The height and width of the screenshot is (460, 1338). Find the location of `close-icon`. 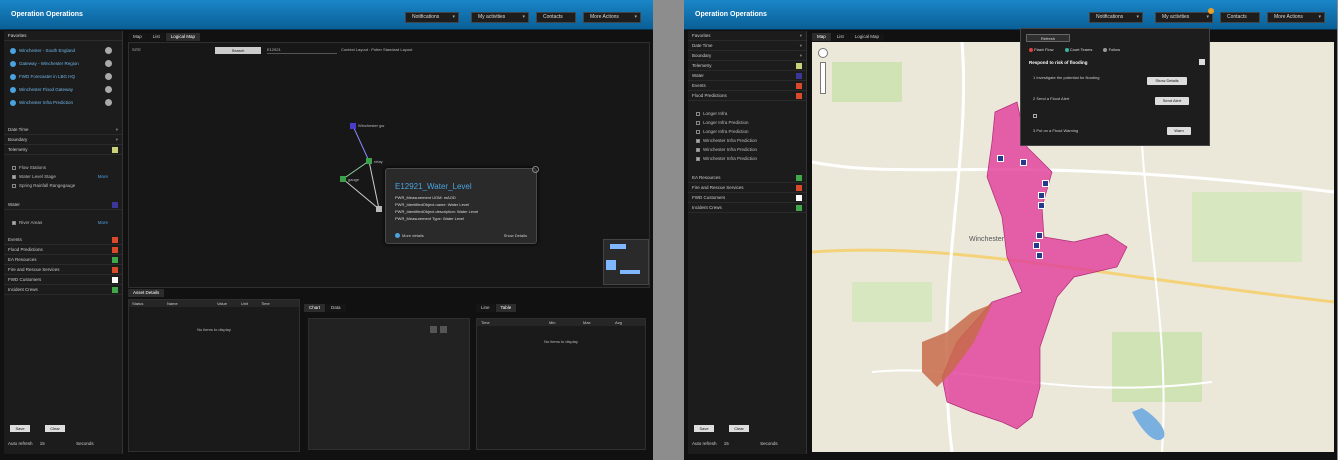

close-icon is located at coordinates (535, 169).